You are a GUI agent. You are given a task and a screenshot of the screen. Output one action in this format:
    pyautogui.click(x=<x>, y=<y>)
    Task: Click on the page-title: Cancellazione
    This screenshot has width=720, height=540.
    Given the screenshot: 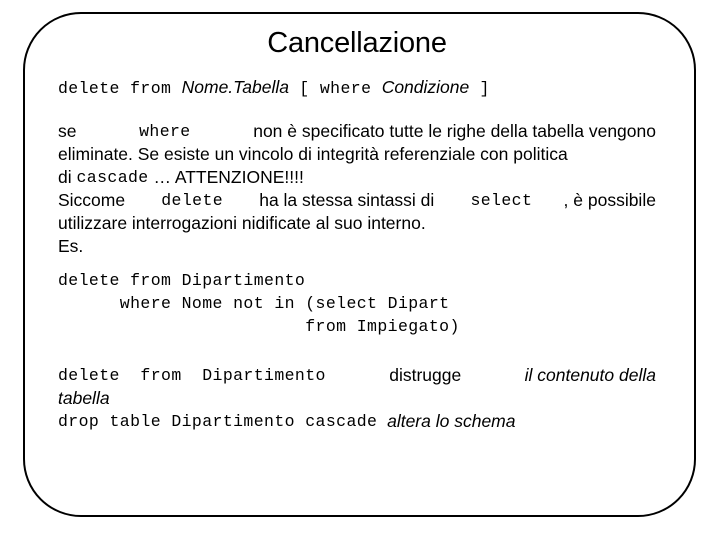 What is the action you would take?
    pyautogui.click(x=357, y=43)
    